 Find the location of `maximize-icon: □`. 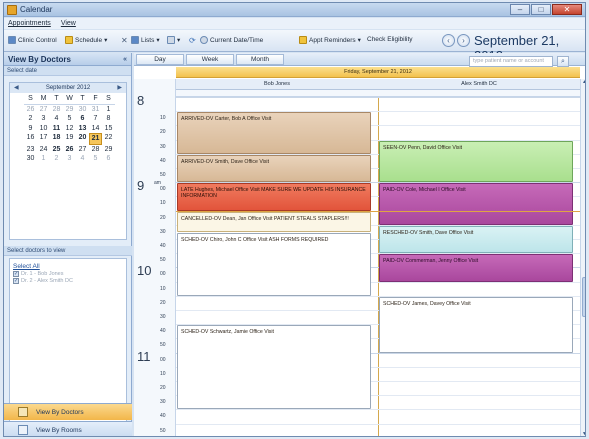

maximize-icon: □ is located at coordinates (541, 9).